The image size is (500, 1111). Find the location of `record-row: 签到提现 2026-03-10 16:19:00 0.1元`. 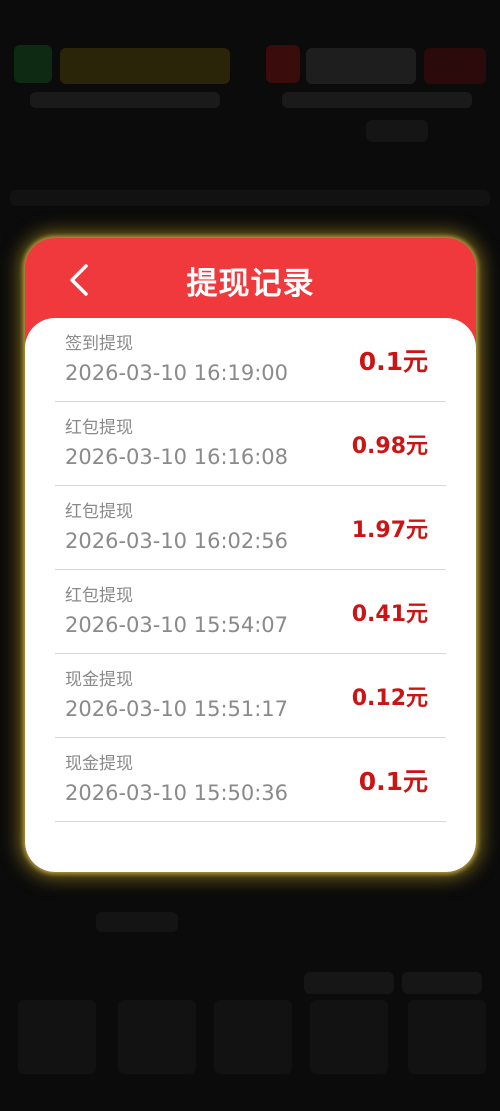

record-row: 签到提现 2026-03-10 16:19:00 0.1元 is located at coordinates (250, 360).